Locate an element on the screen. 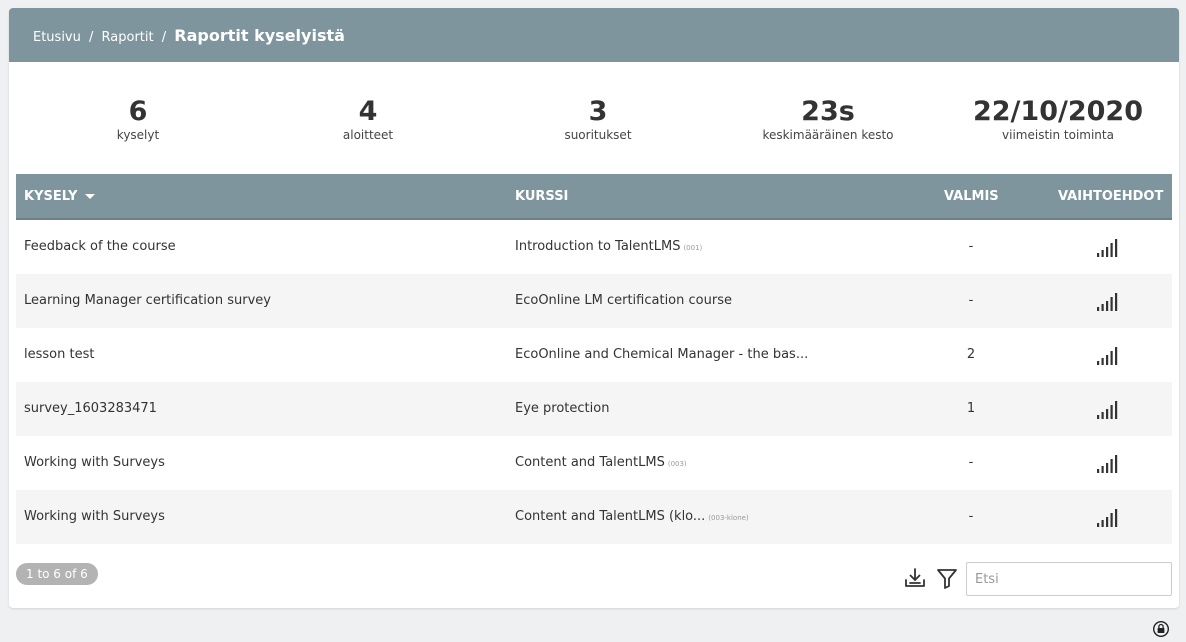 Image resolution: width=1186 pixels, height=642 pixels. stat-value: 4 is located at coordinates (368, 111).